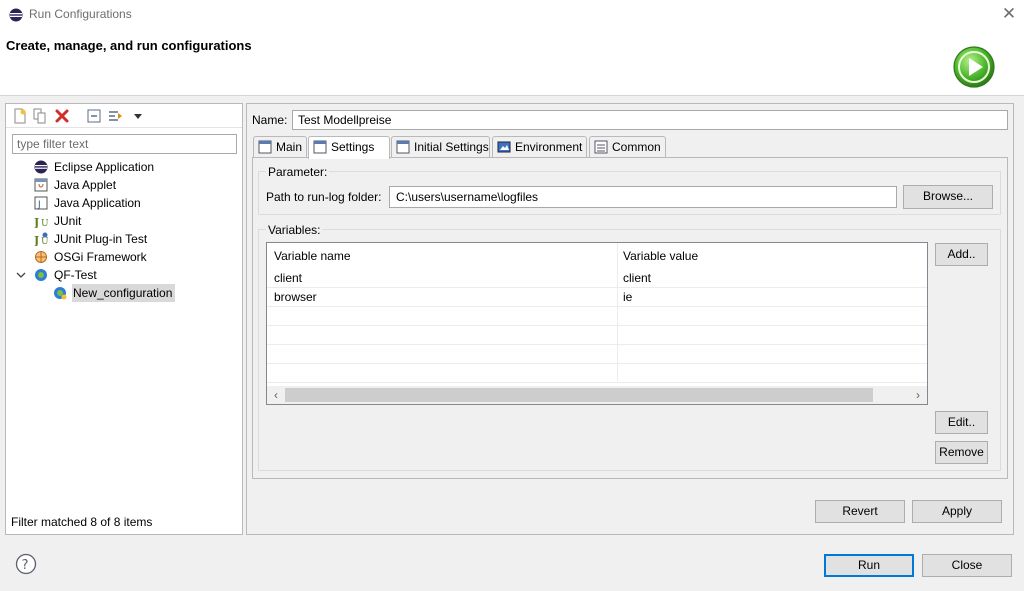 This screenshot has width=1024, height=591. Describe the element at coordinates (974, 67) in the screenshot. I see `run-banner-icon` at that location.